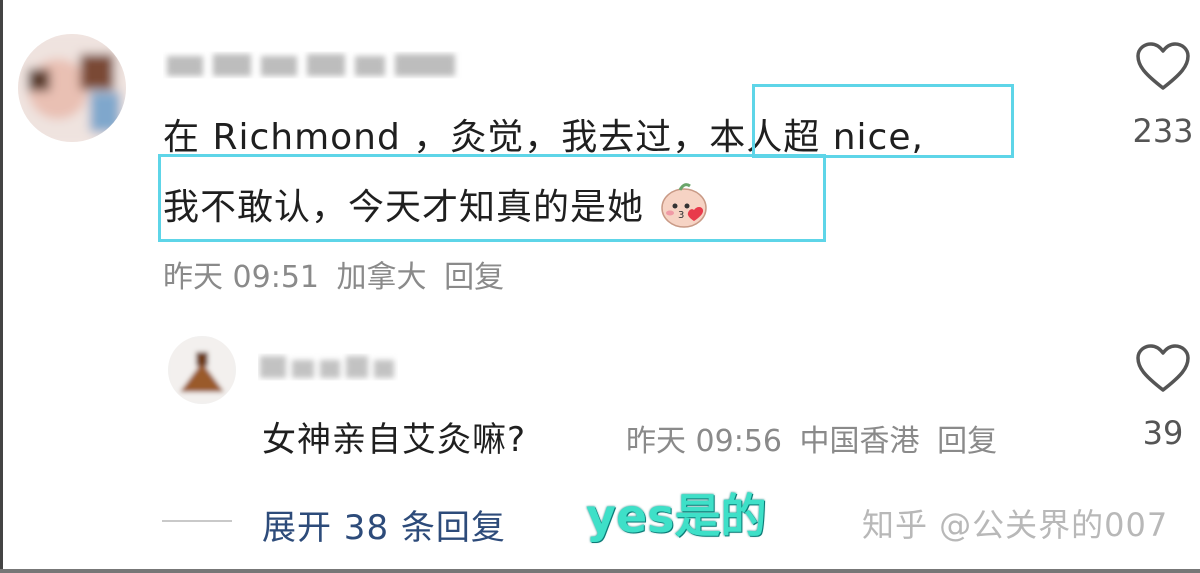 The image size is (1200, 573). I want to click on reply-like-button, so click(1163, 369).